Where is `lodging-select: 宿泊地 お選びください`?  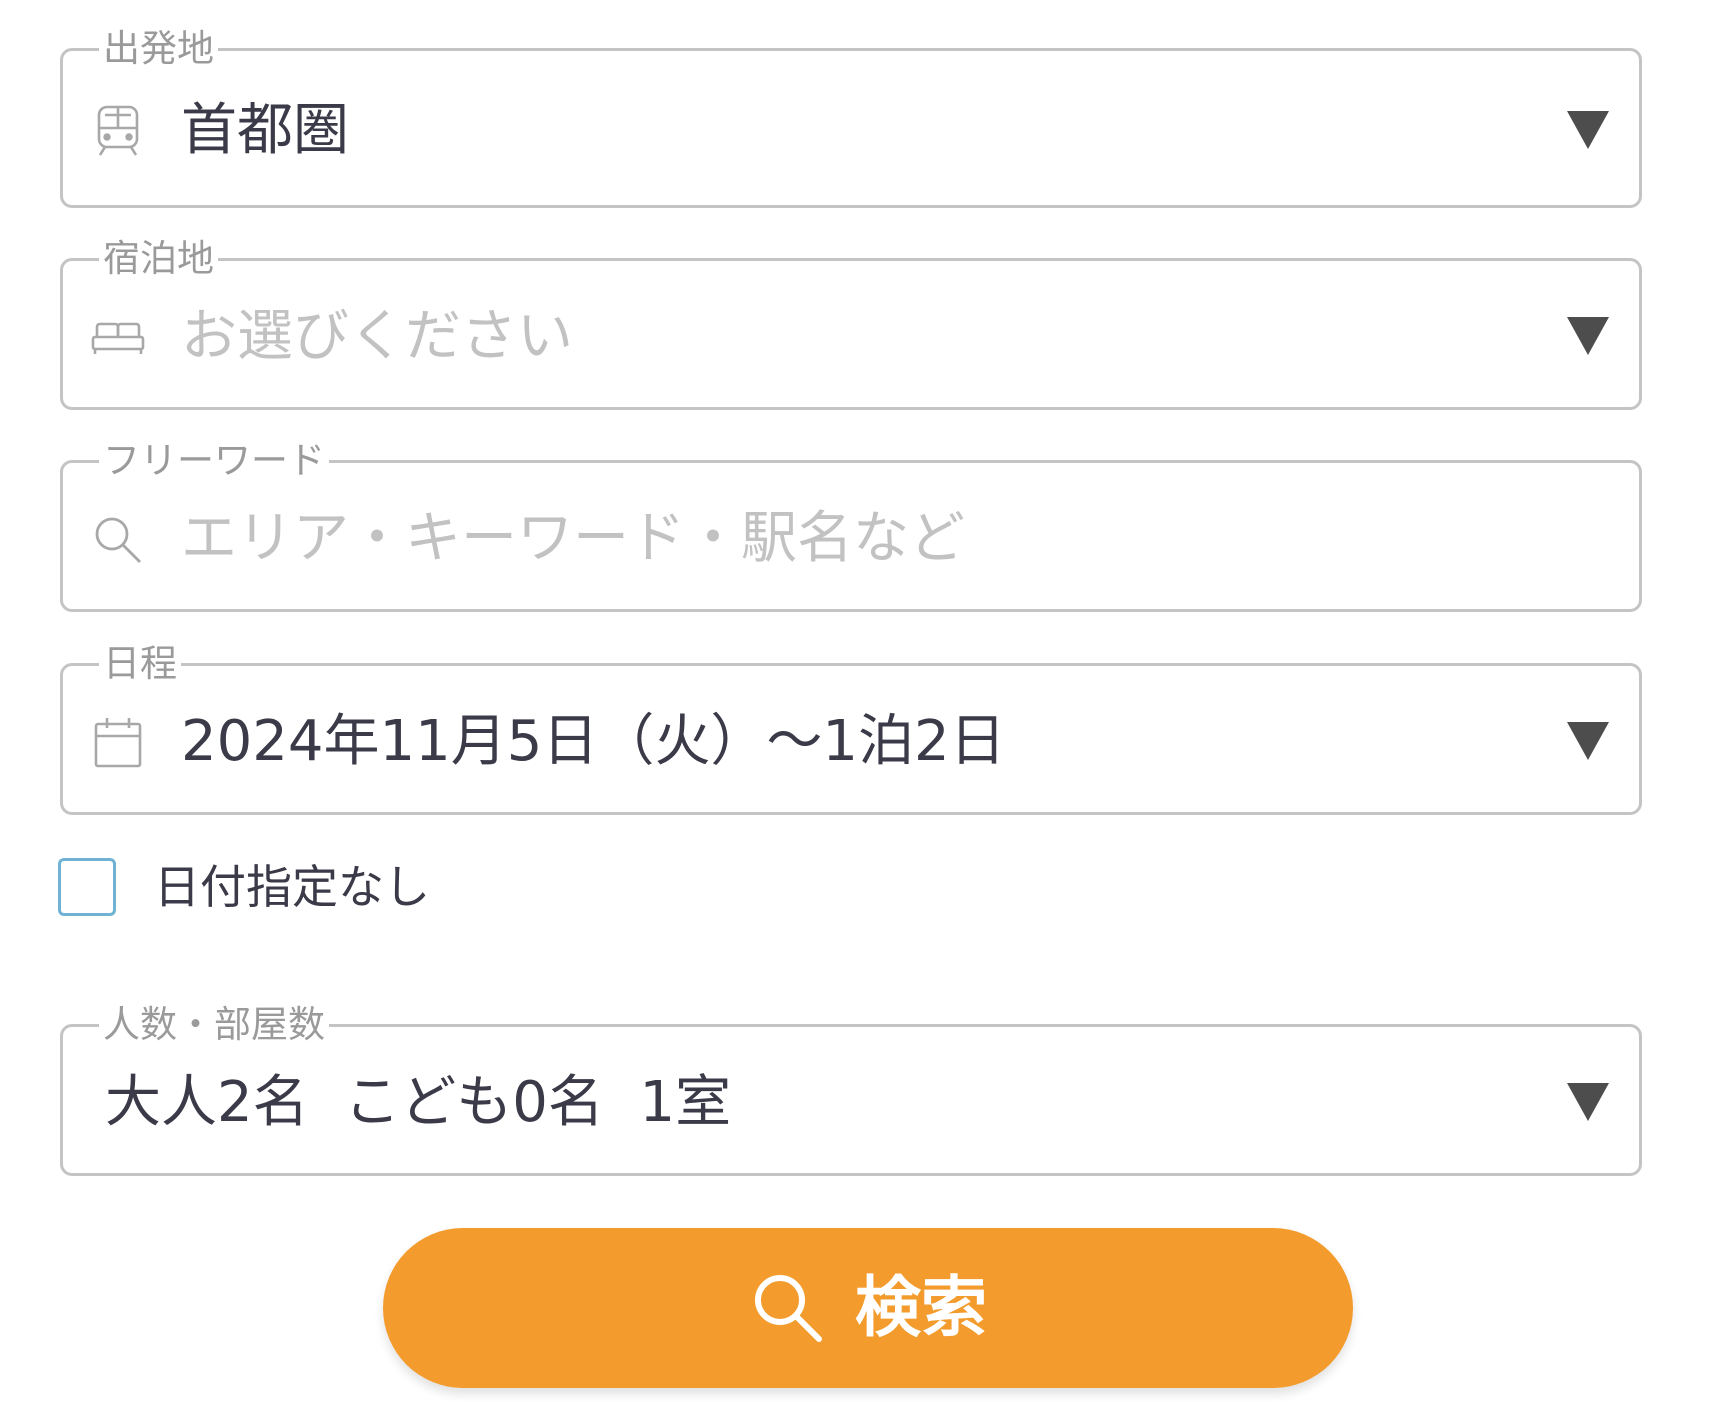 lodging-select: 宿泊地 お選びください is located at coordinates (851, 323).